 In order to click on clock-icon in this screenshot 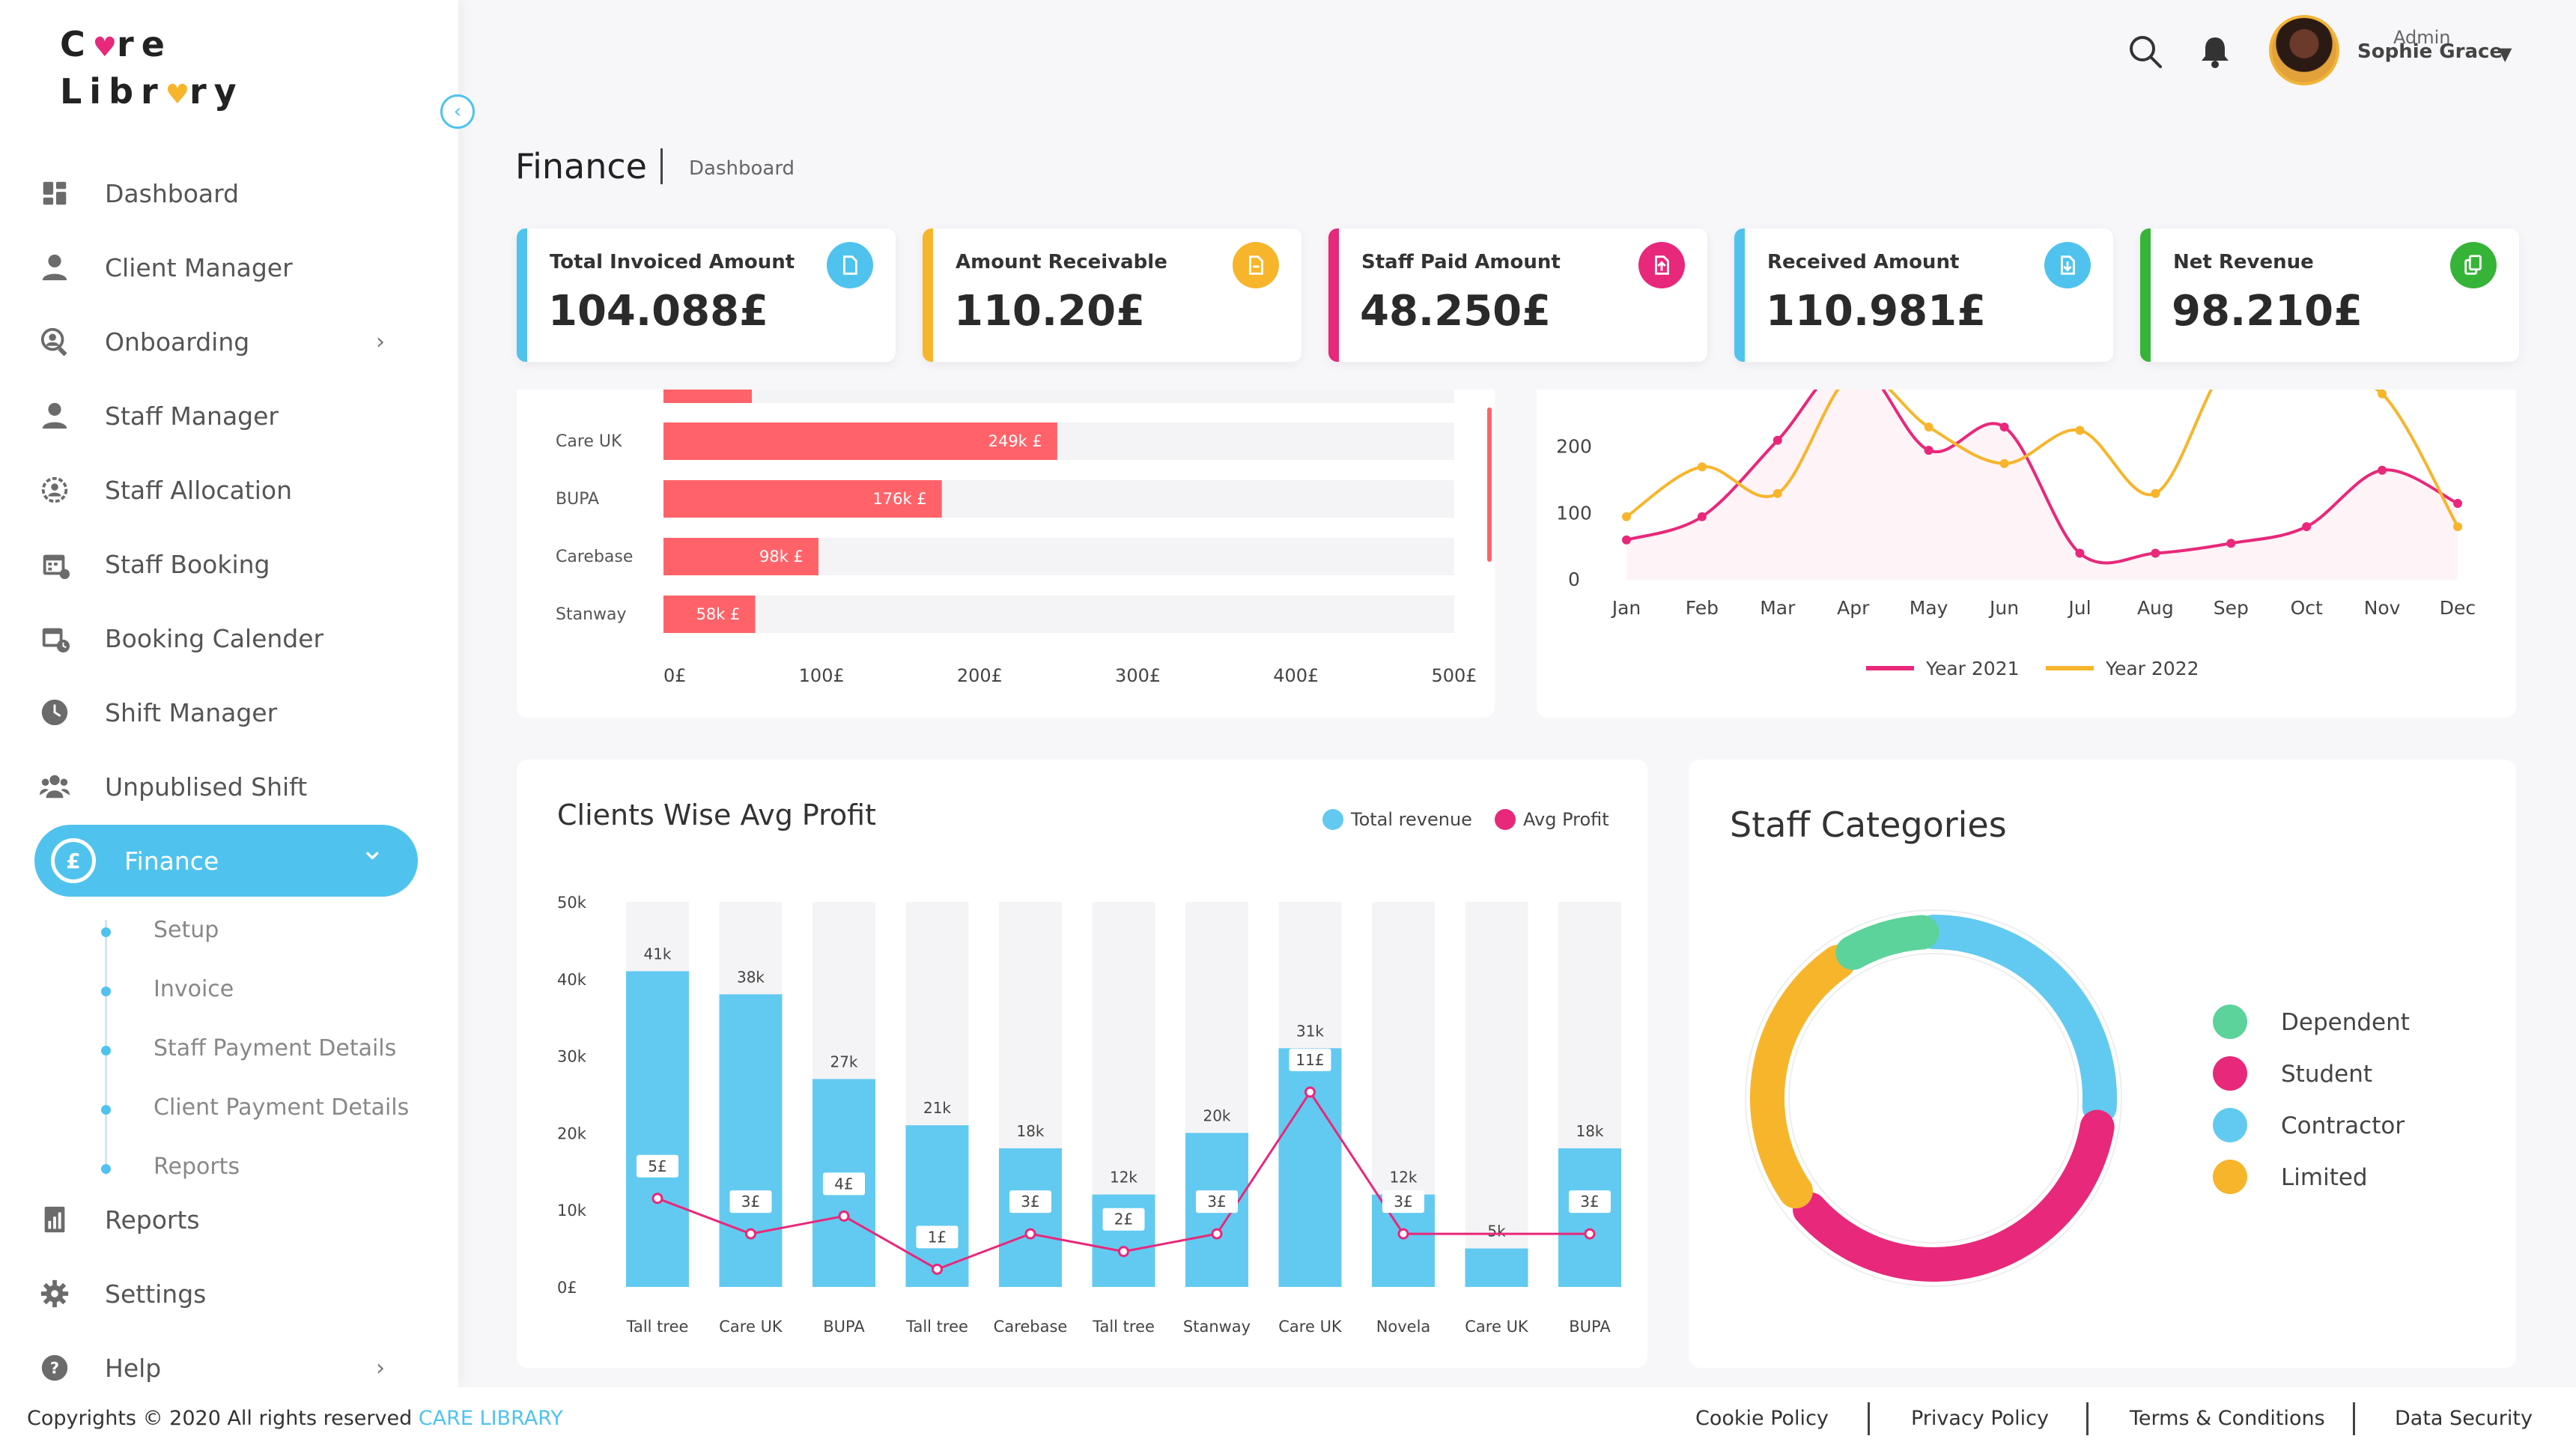, I will do `click(54, 712)`.